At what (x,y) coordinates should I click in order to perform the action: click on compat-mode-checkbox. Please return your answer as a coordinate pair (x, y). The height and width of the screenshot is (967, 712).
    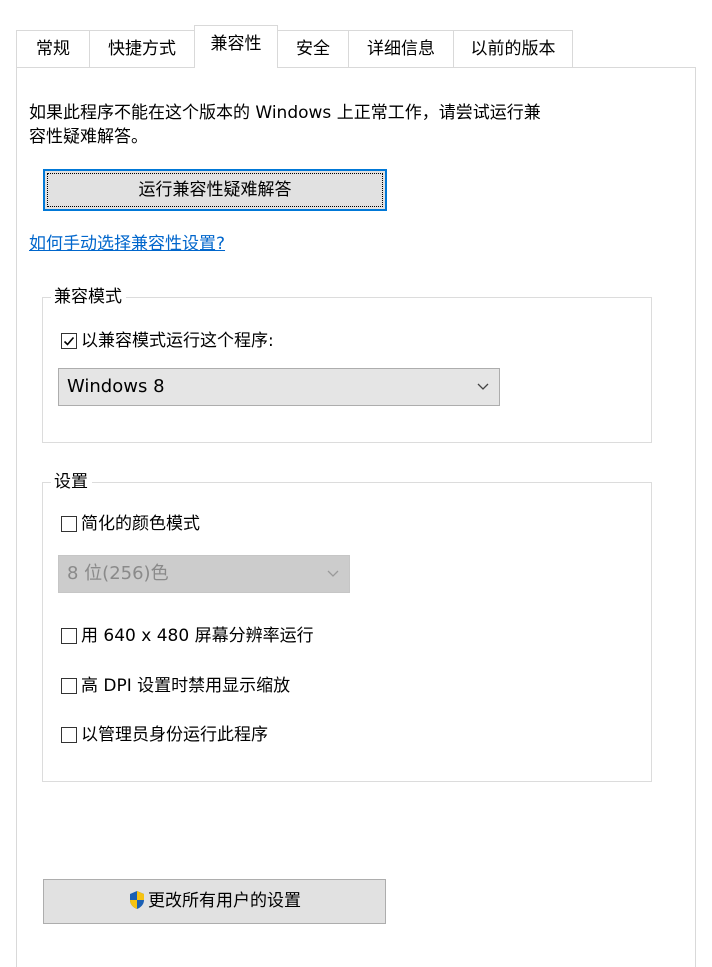
    Looking at the image, I should click on (69, 341).